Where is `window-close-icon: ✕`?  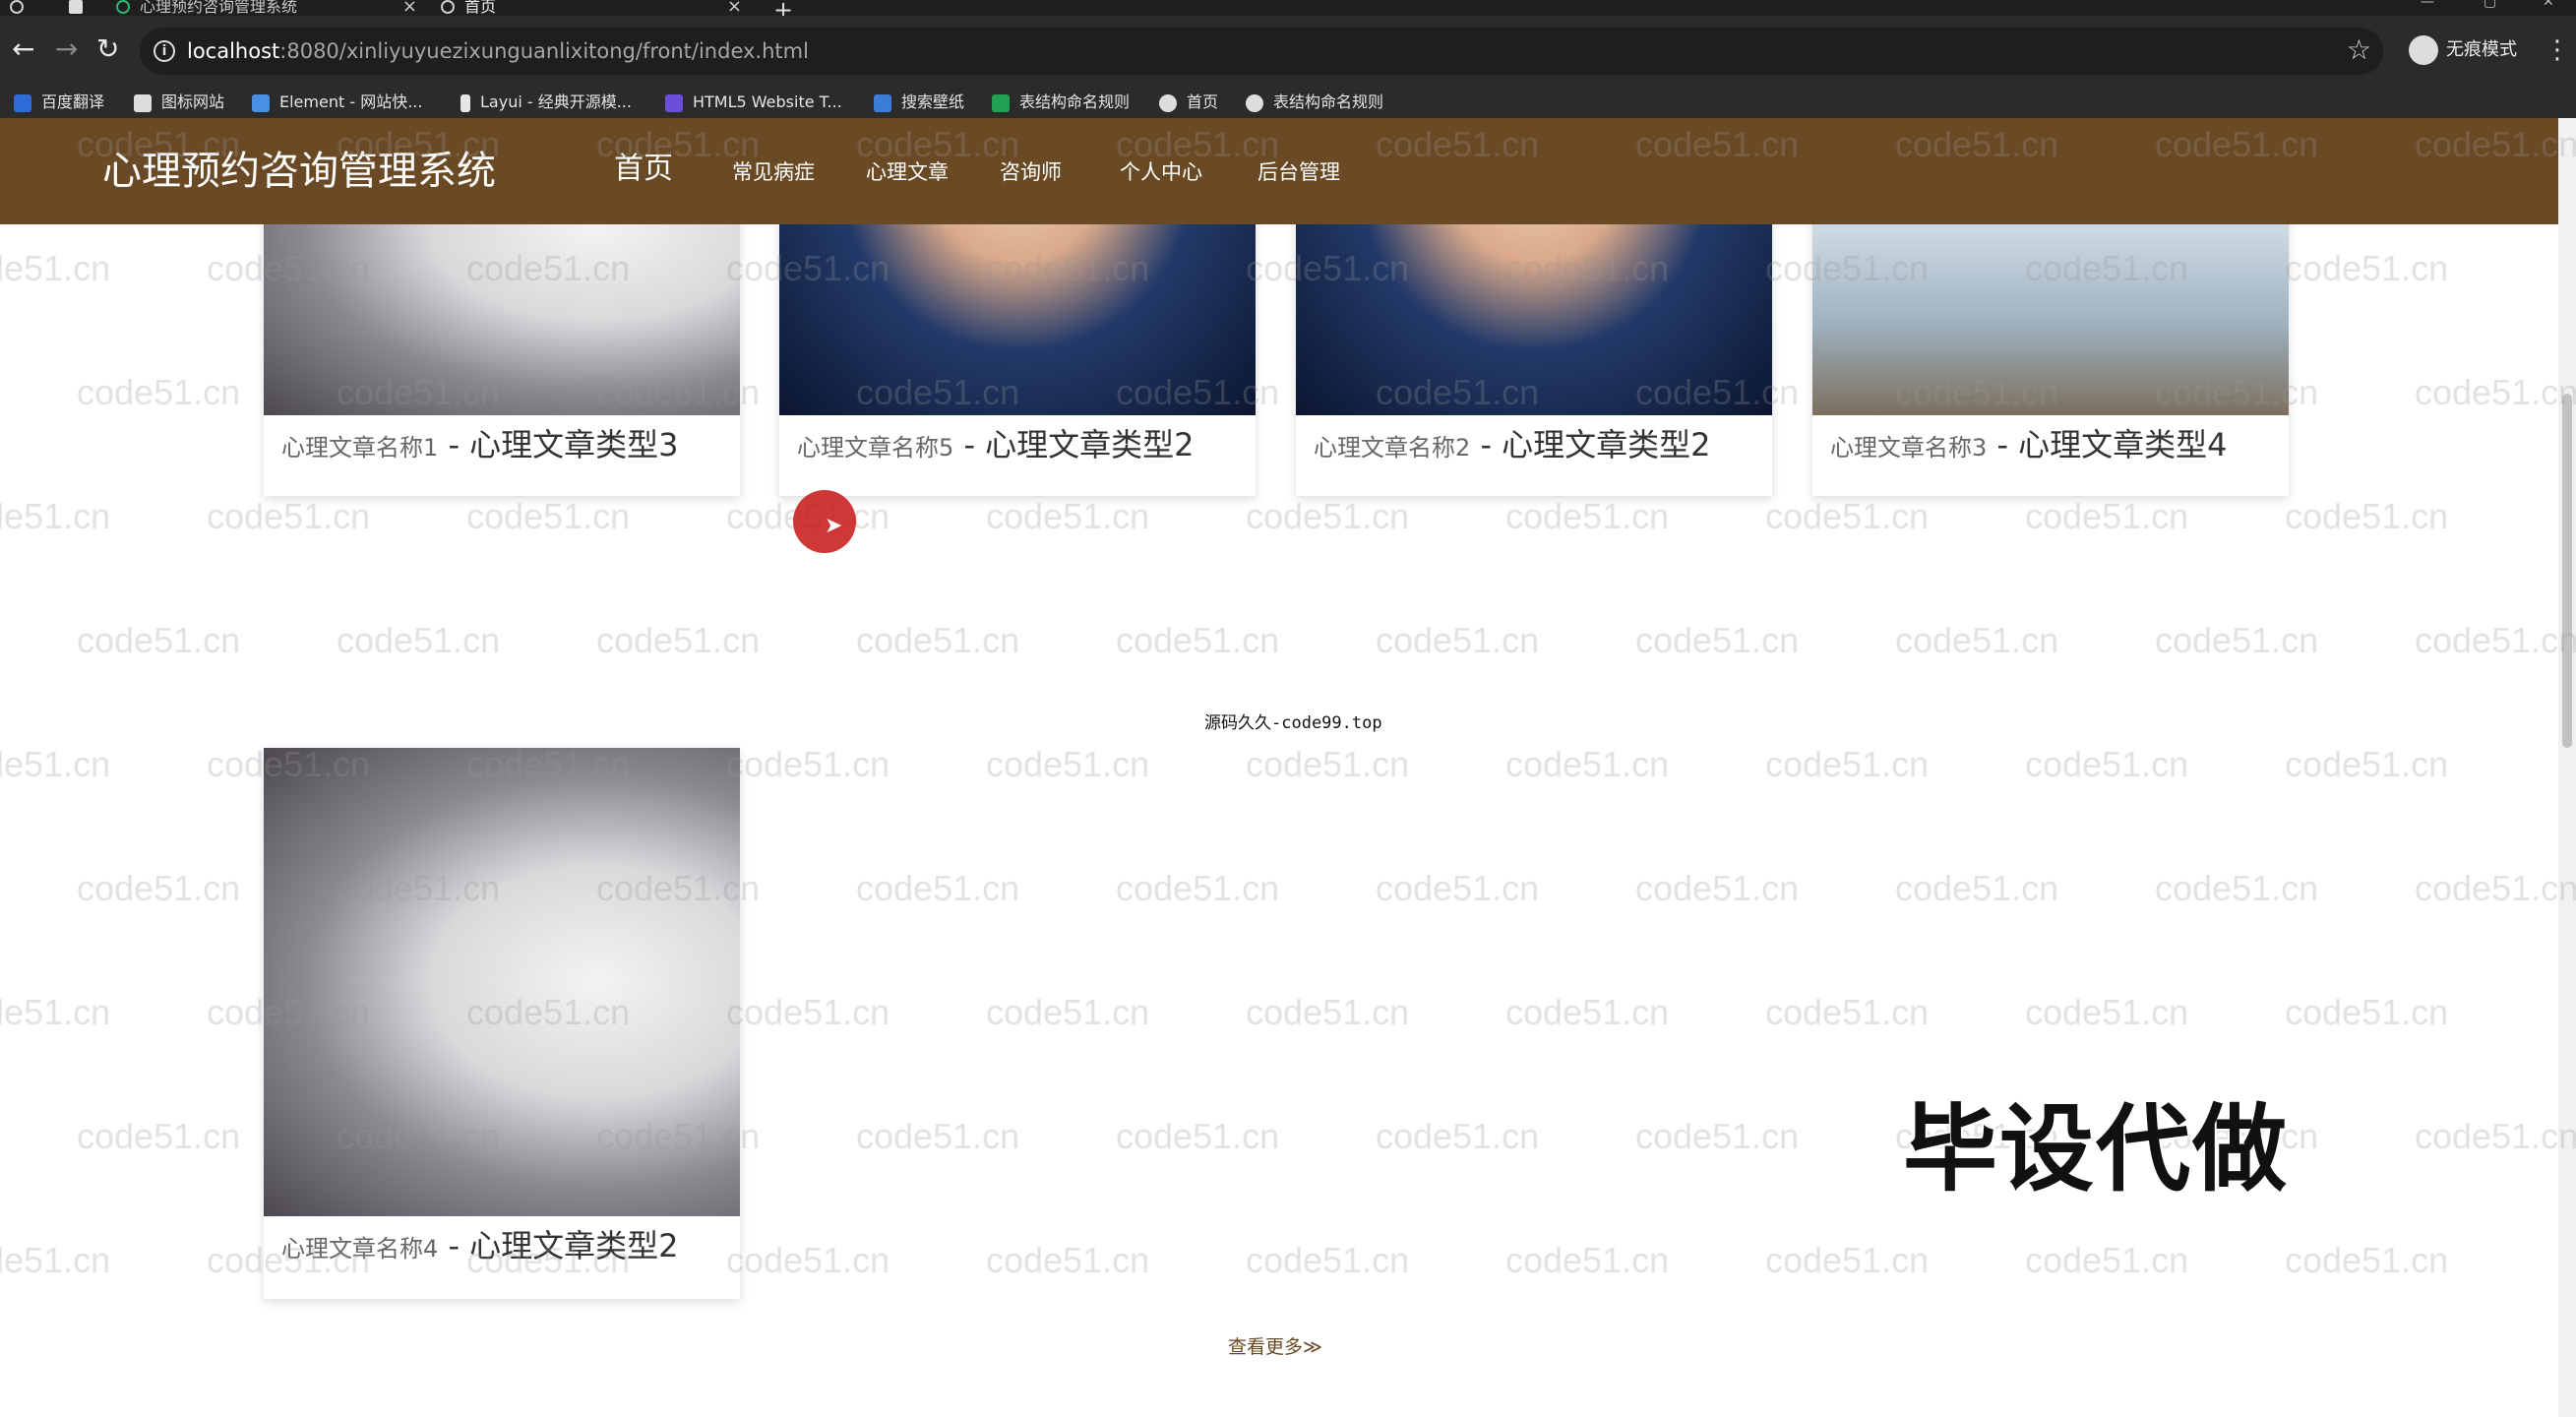
window-close-icon: ✕ is located at coordinates (2548, 5).